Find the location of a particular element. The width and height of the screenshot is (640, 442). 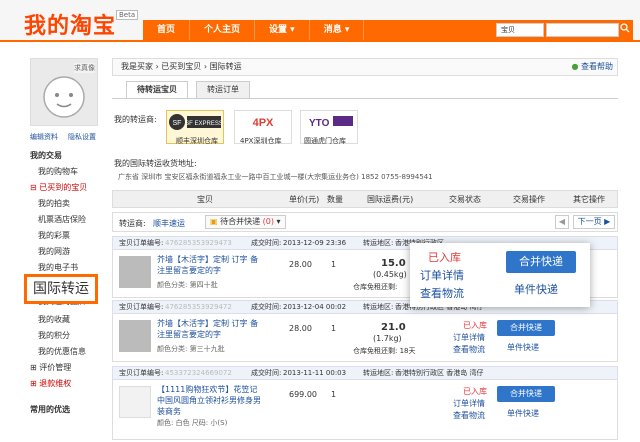

nav-settings: 设置 ▾ is located at coordinates (282, 30).